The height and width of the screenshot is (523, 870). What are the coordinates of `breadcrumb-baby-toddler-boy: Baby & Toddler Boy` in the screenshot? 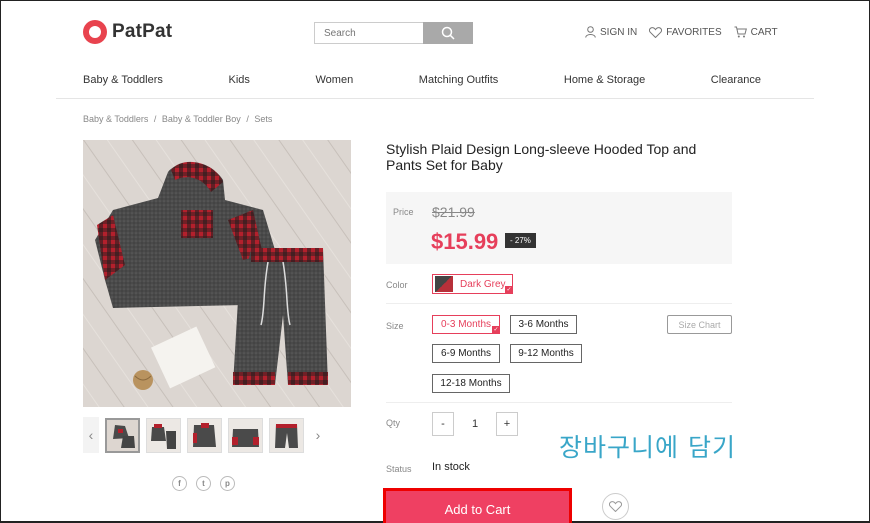 It's located at (201, 119).